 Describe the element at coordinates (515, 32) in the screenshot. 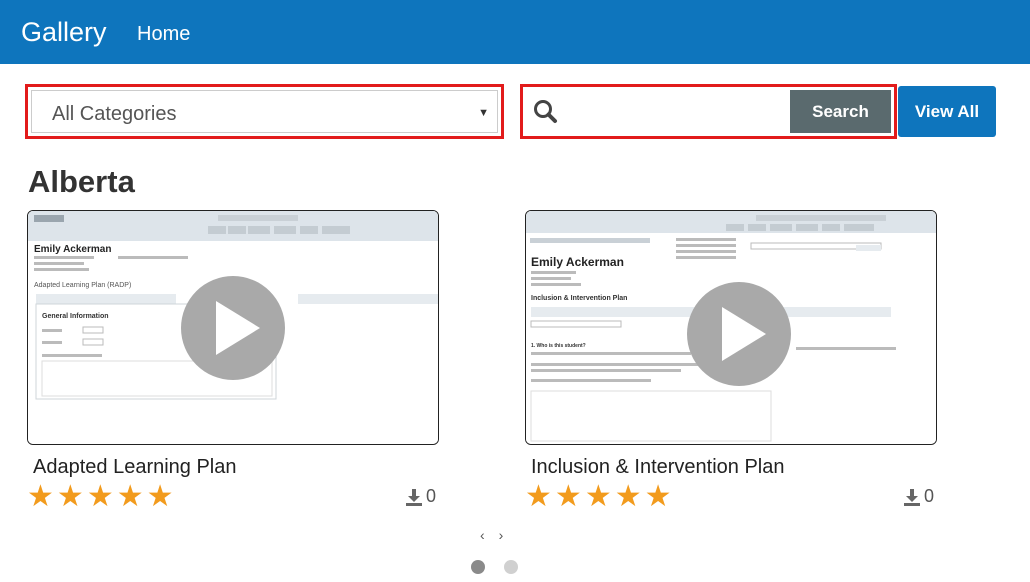

I see `top-navbar: Gallery Home` at that location.